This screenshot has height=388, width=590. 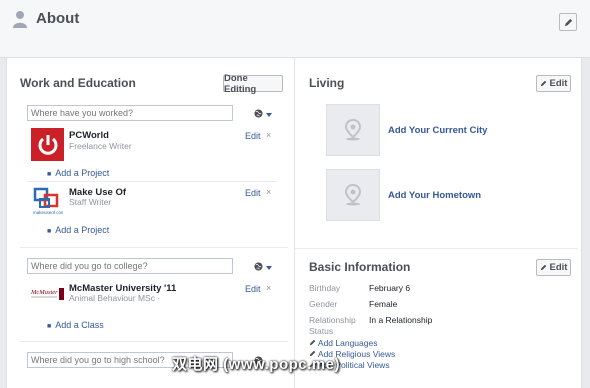 What do you see at coordinates (256, 364) in the screenshot?
I see `watermark: 双电网 (www.popc.me)` at bounding box center [256, 364].